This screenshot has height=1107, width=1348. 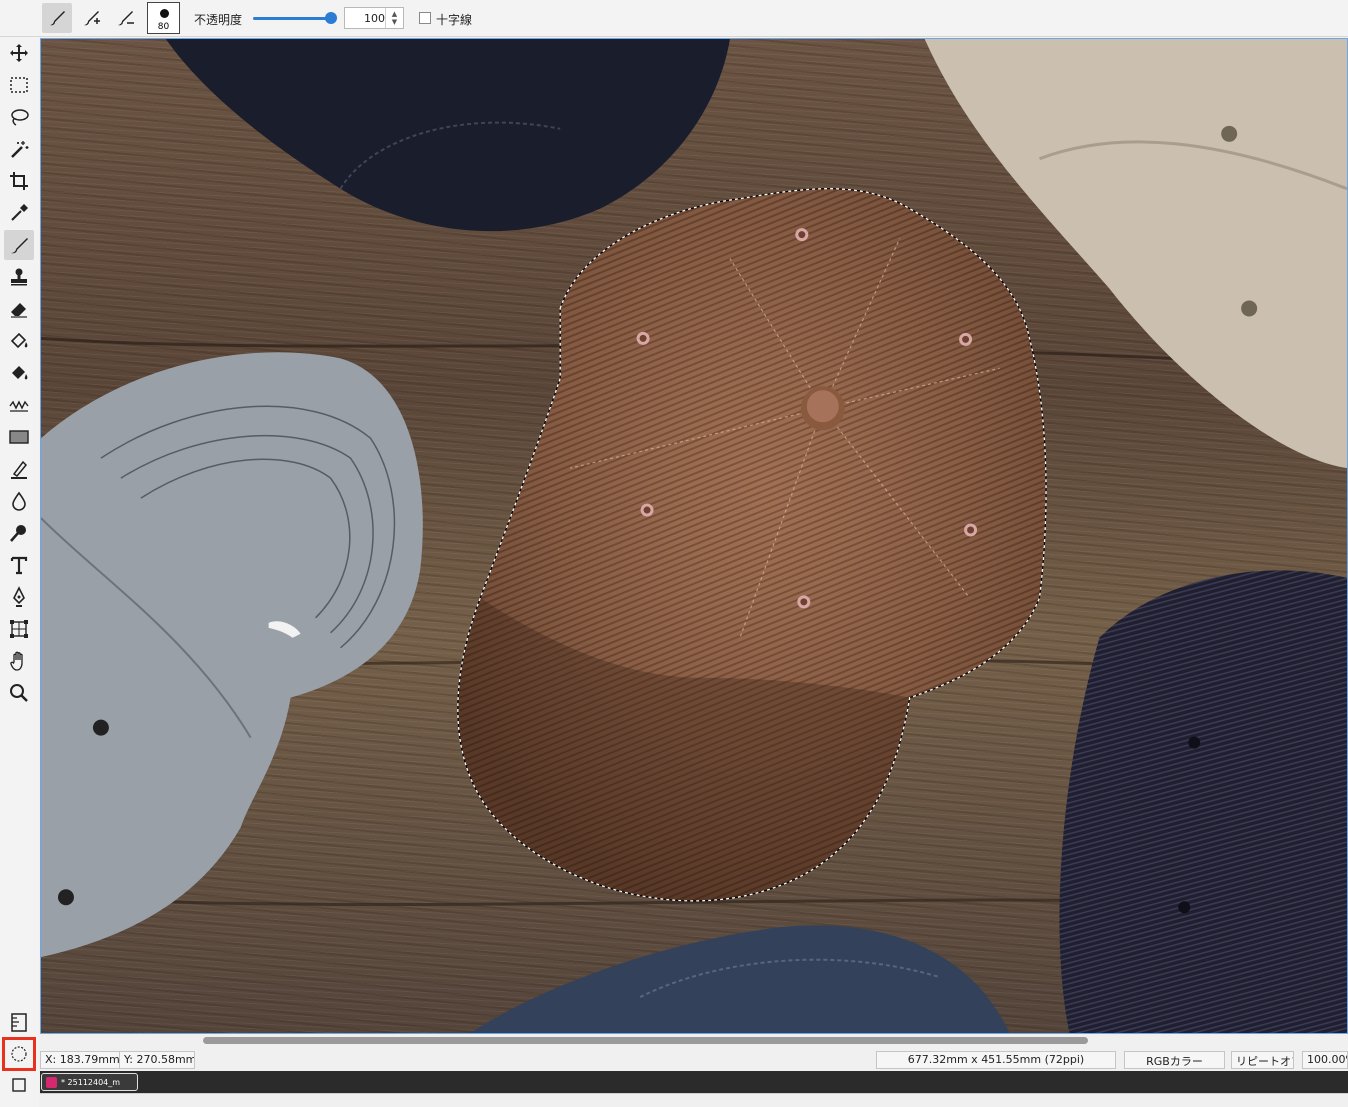 I want to click on brush-icon, so click(x=19, y=246).